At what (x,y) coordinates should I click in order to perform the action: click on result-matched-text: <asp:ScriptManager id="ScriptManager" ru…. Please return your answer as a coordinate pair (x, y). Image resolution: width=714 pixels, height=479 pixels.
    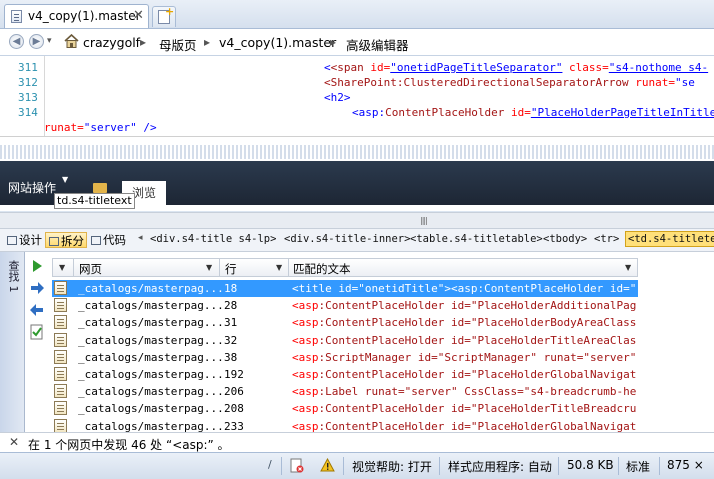
    Looking at the image, I should click on (464, 357).